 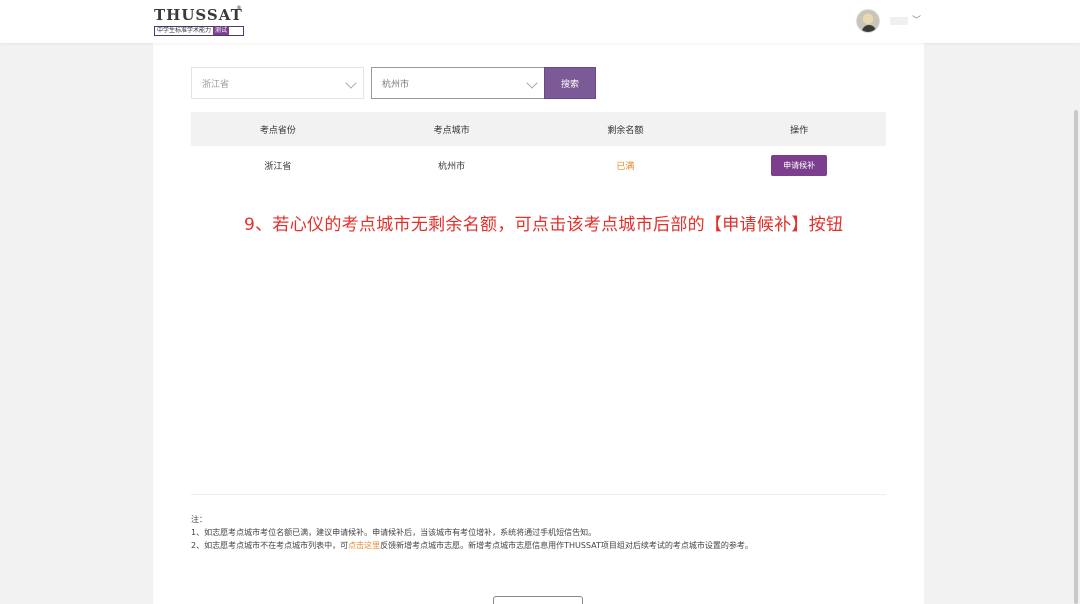 I want to click on avatar, so click(x=868, y=21).